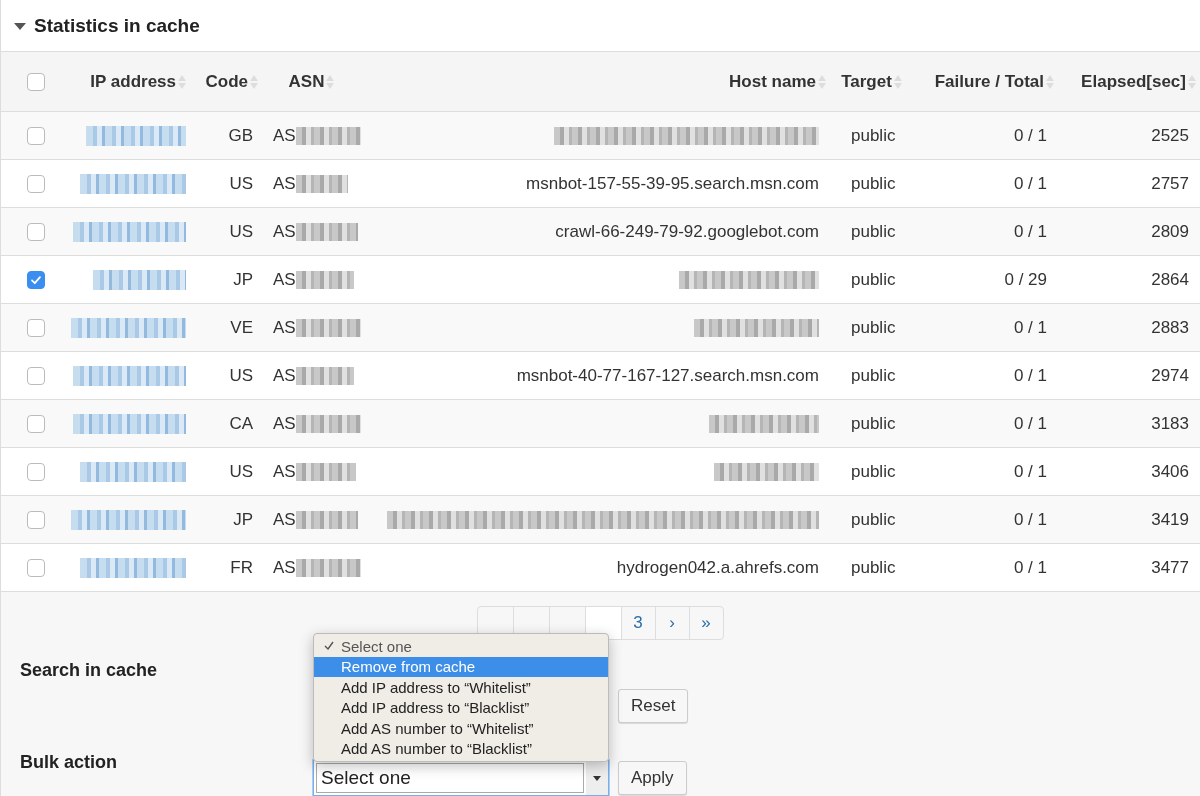  Describe the element at coordinates (706, 623) in the screenshot. I see `pagination-link: »` at that location.